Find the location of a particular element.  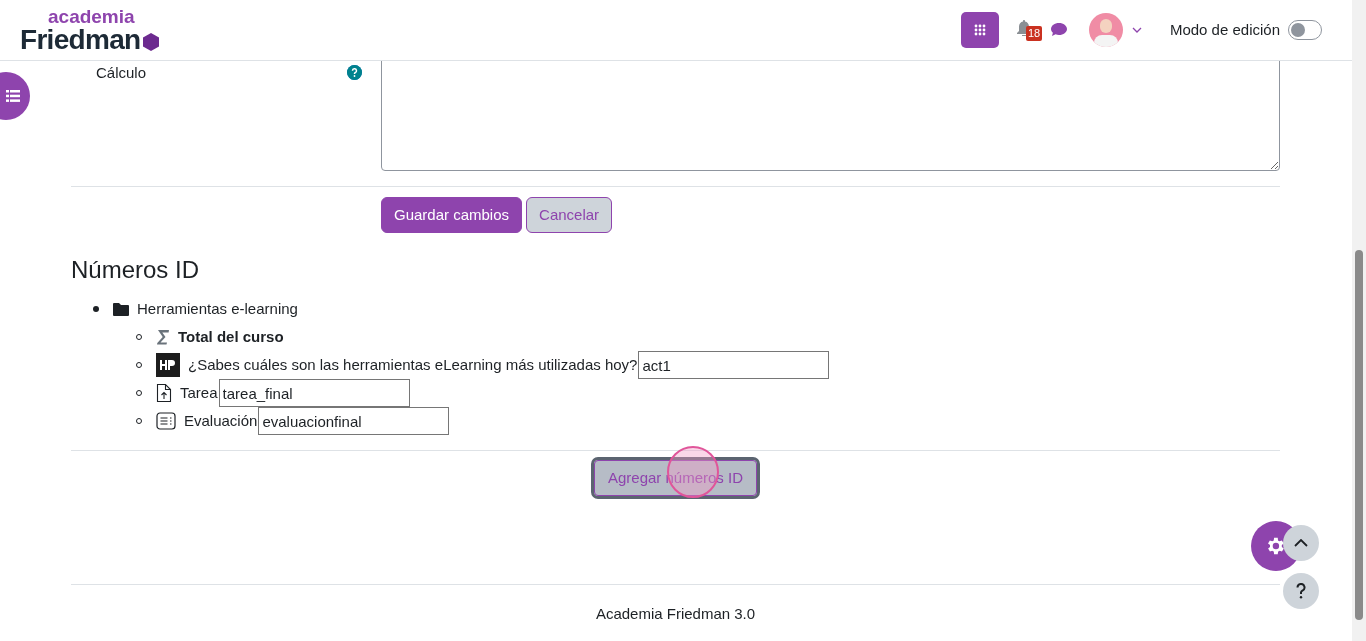

help-button is located at coordinates (1301, 591).